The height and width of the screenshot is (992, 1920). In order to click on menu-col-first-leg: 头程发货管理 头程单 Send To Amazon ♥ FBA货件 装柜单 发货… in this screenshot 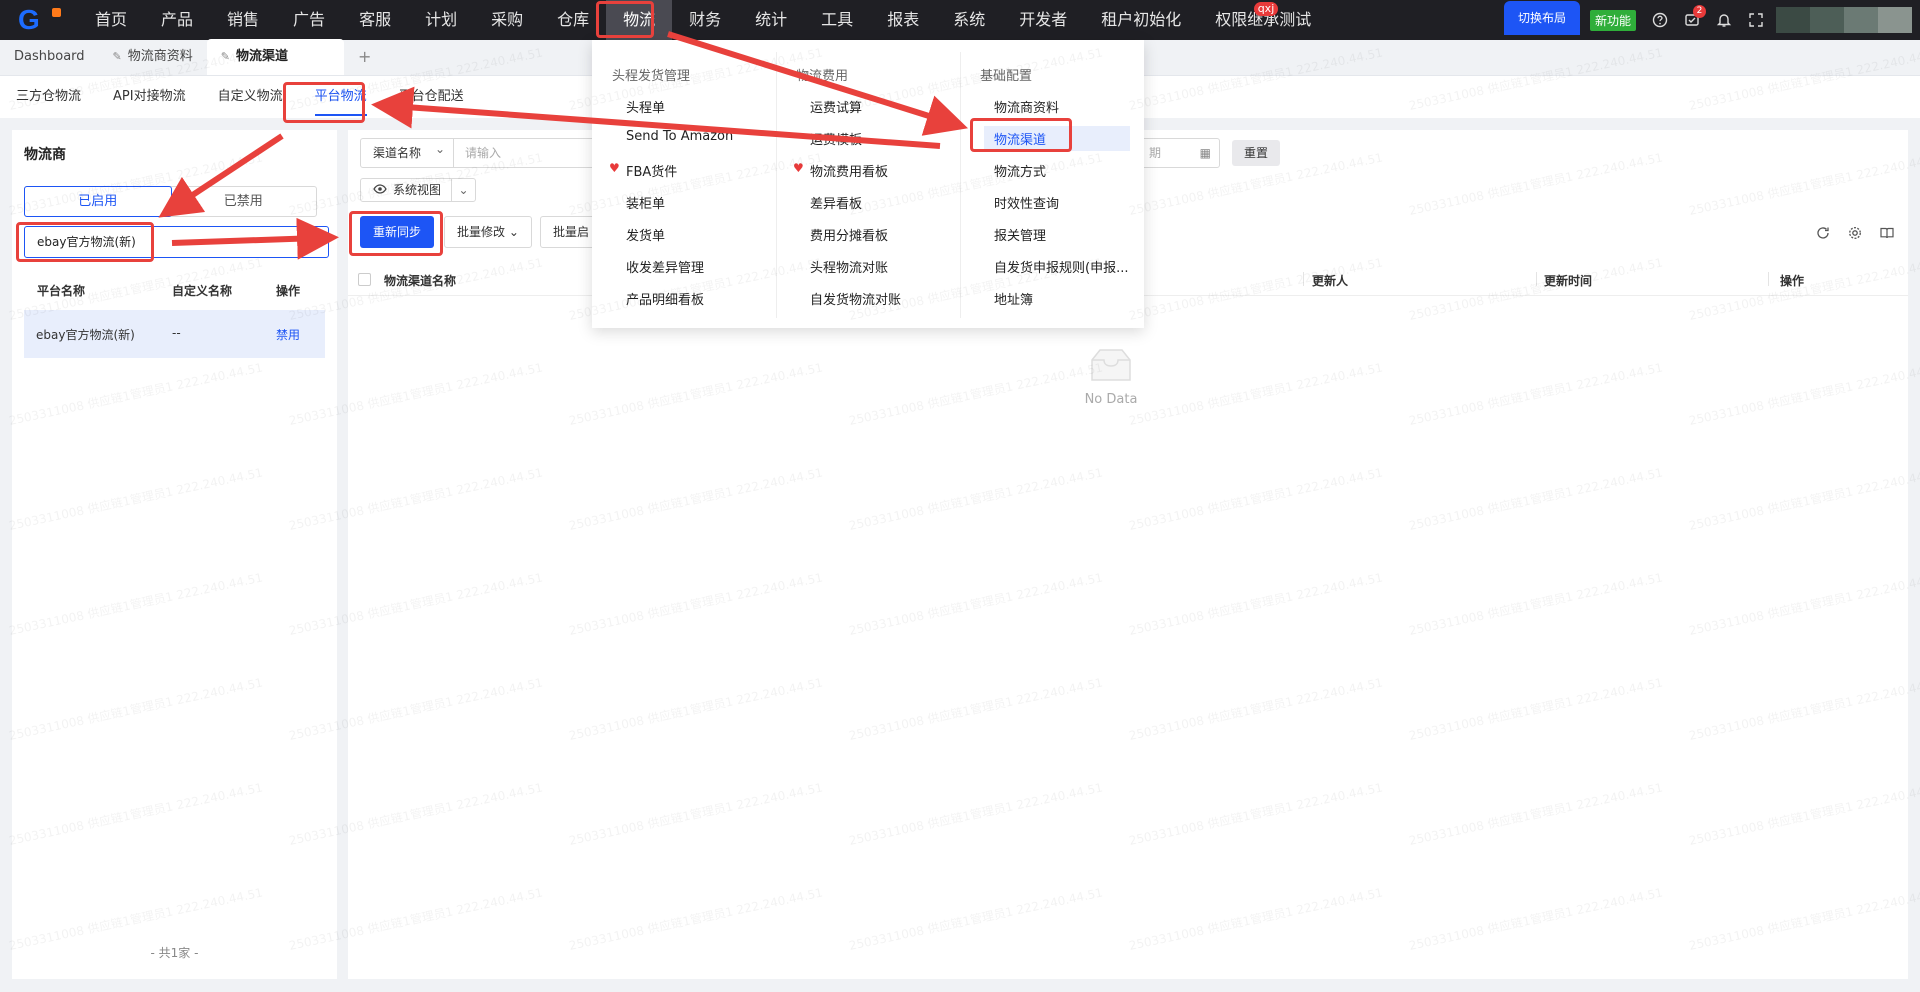, I will do `click(684, 184)`.